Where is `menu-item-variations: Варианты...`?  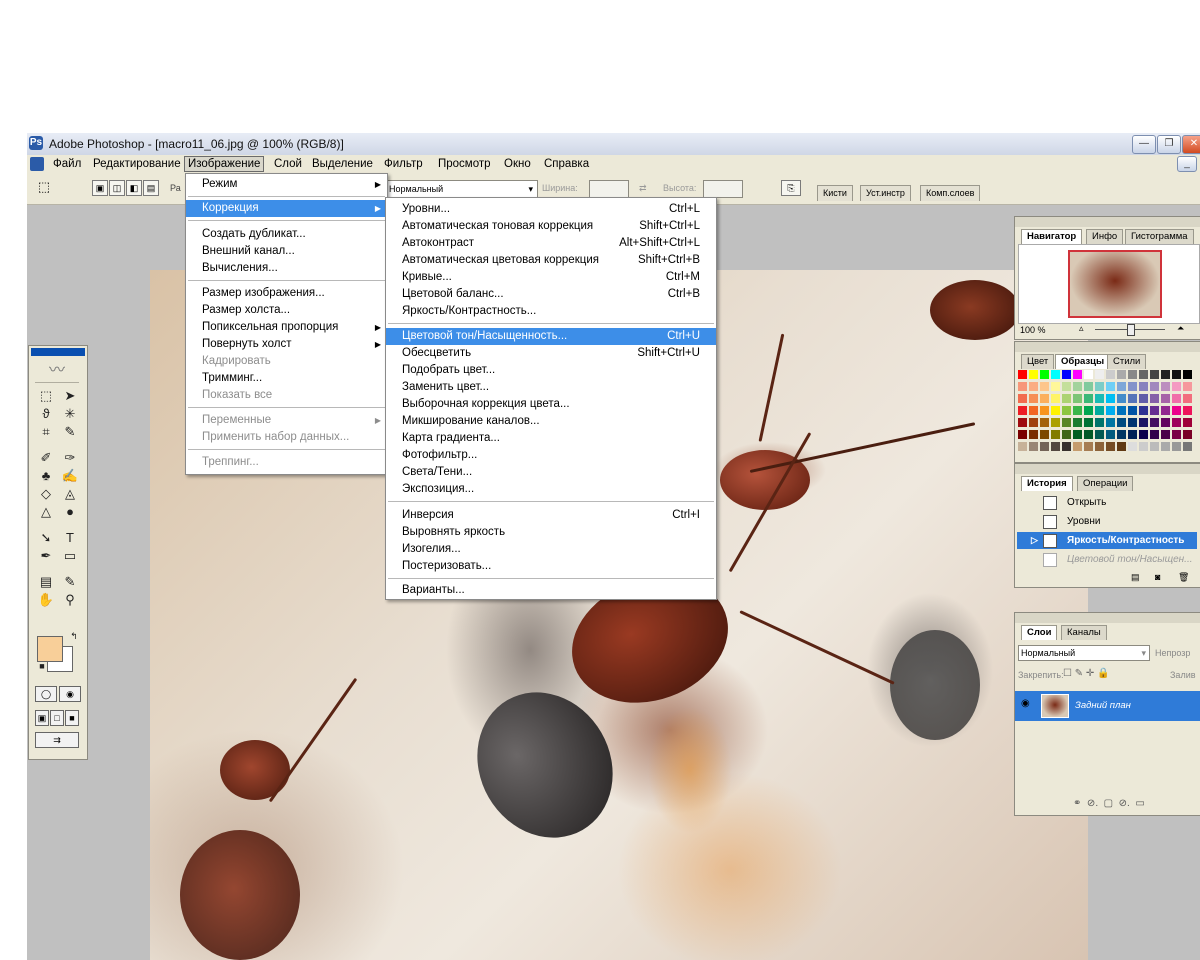 menu-item-variations: Варианты... is located at coordinates (551, 590).